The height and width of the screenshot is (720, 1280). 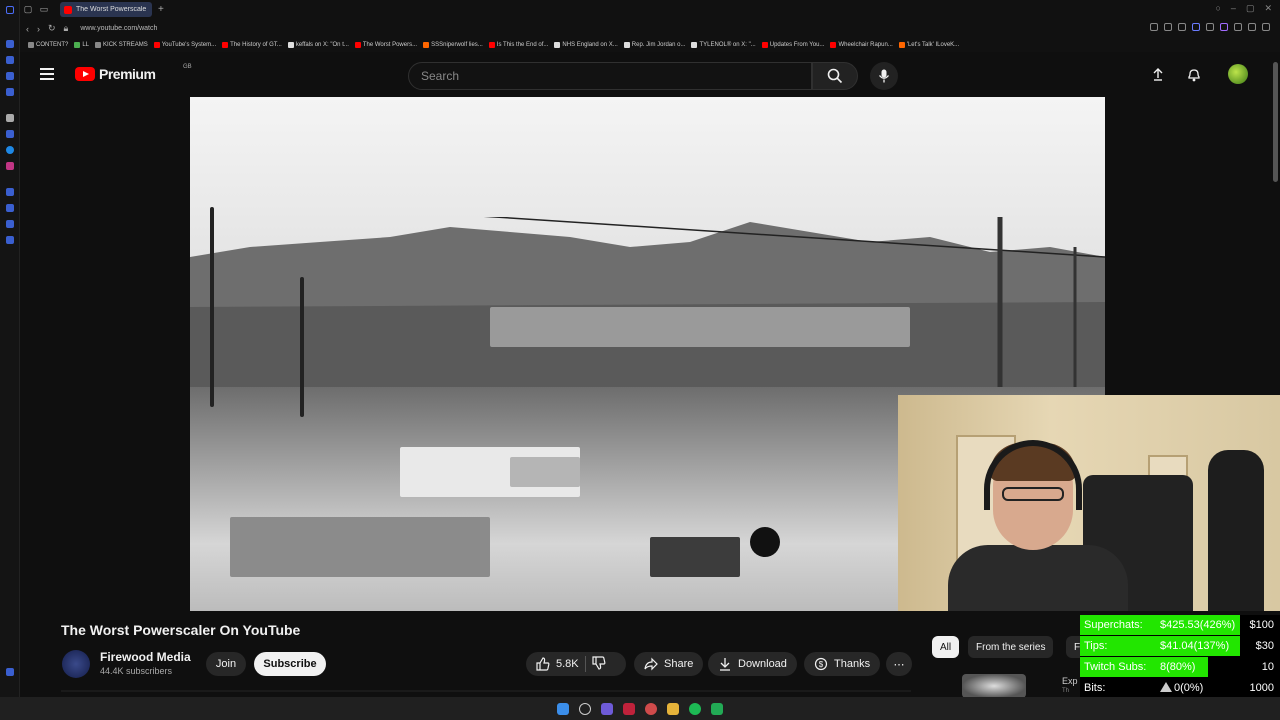 What do you see at coordinates (52, 28) in the screenshot?
I see `reload-icon: ↻` at bounding box center [52, 28].